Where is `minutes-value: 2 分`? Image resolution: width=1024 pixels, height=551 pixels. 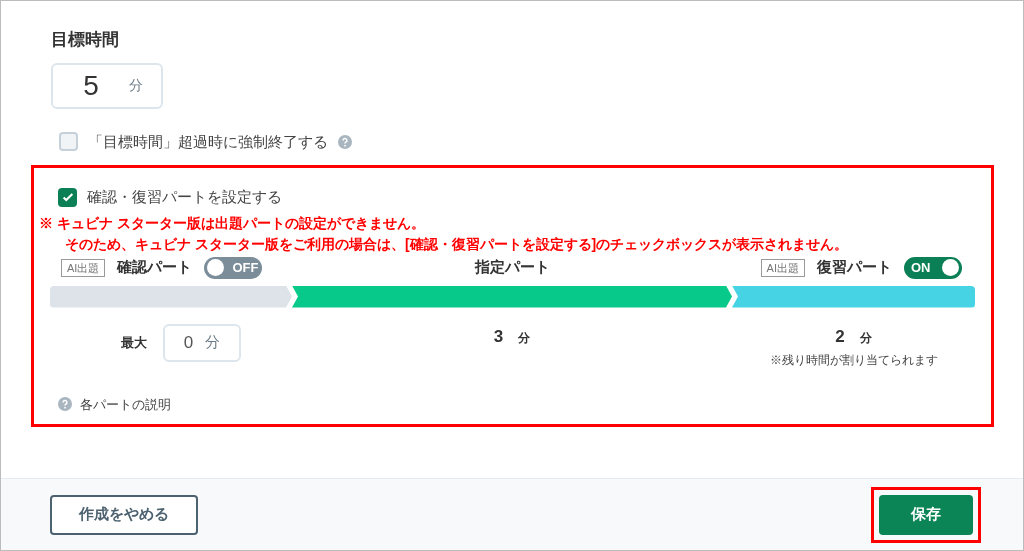 minutes-value: 2 分 is located at coordinates (853, 336).